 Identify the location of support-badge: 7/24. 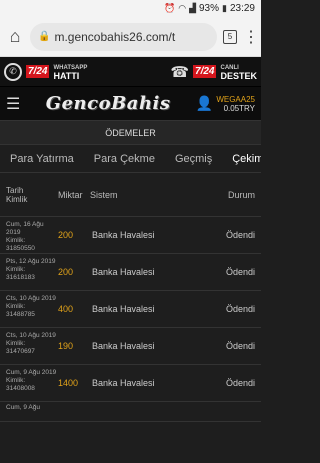
(205, 71).